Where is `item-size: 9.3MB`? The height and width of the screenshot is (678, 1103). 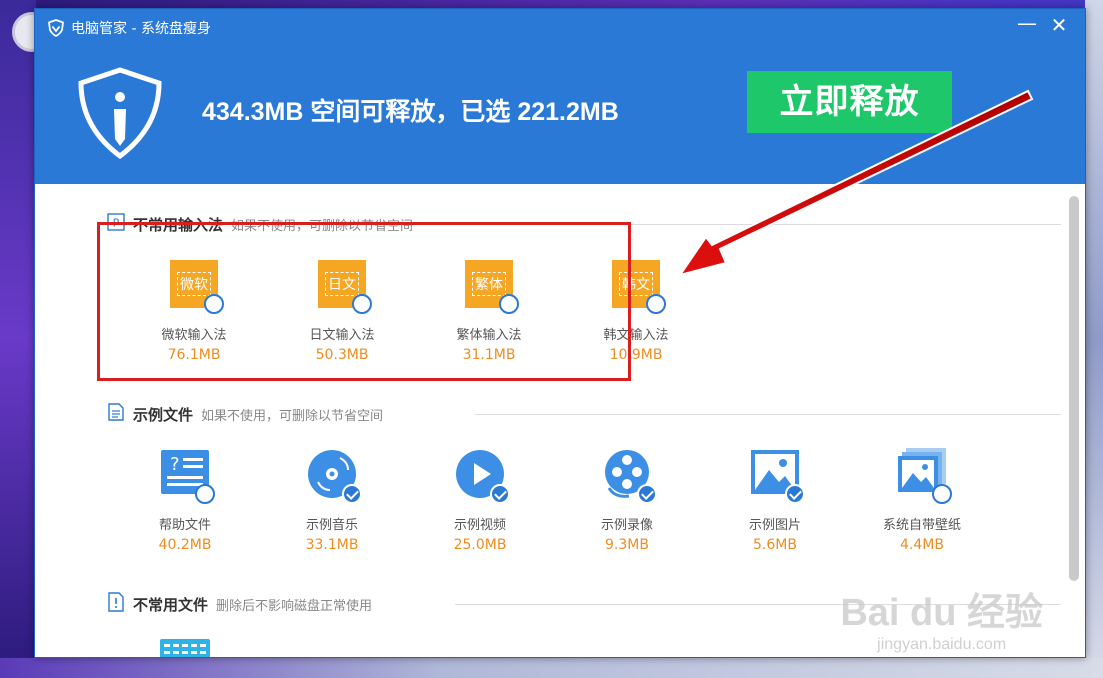 item-size: 9.3MB is located at coordinates (627, 545).